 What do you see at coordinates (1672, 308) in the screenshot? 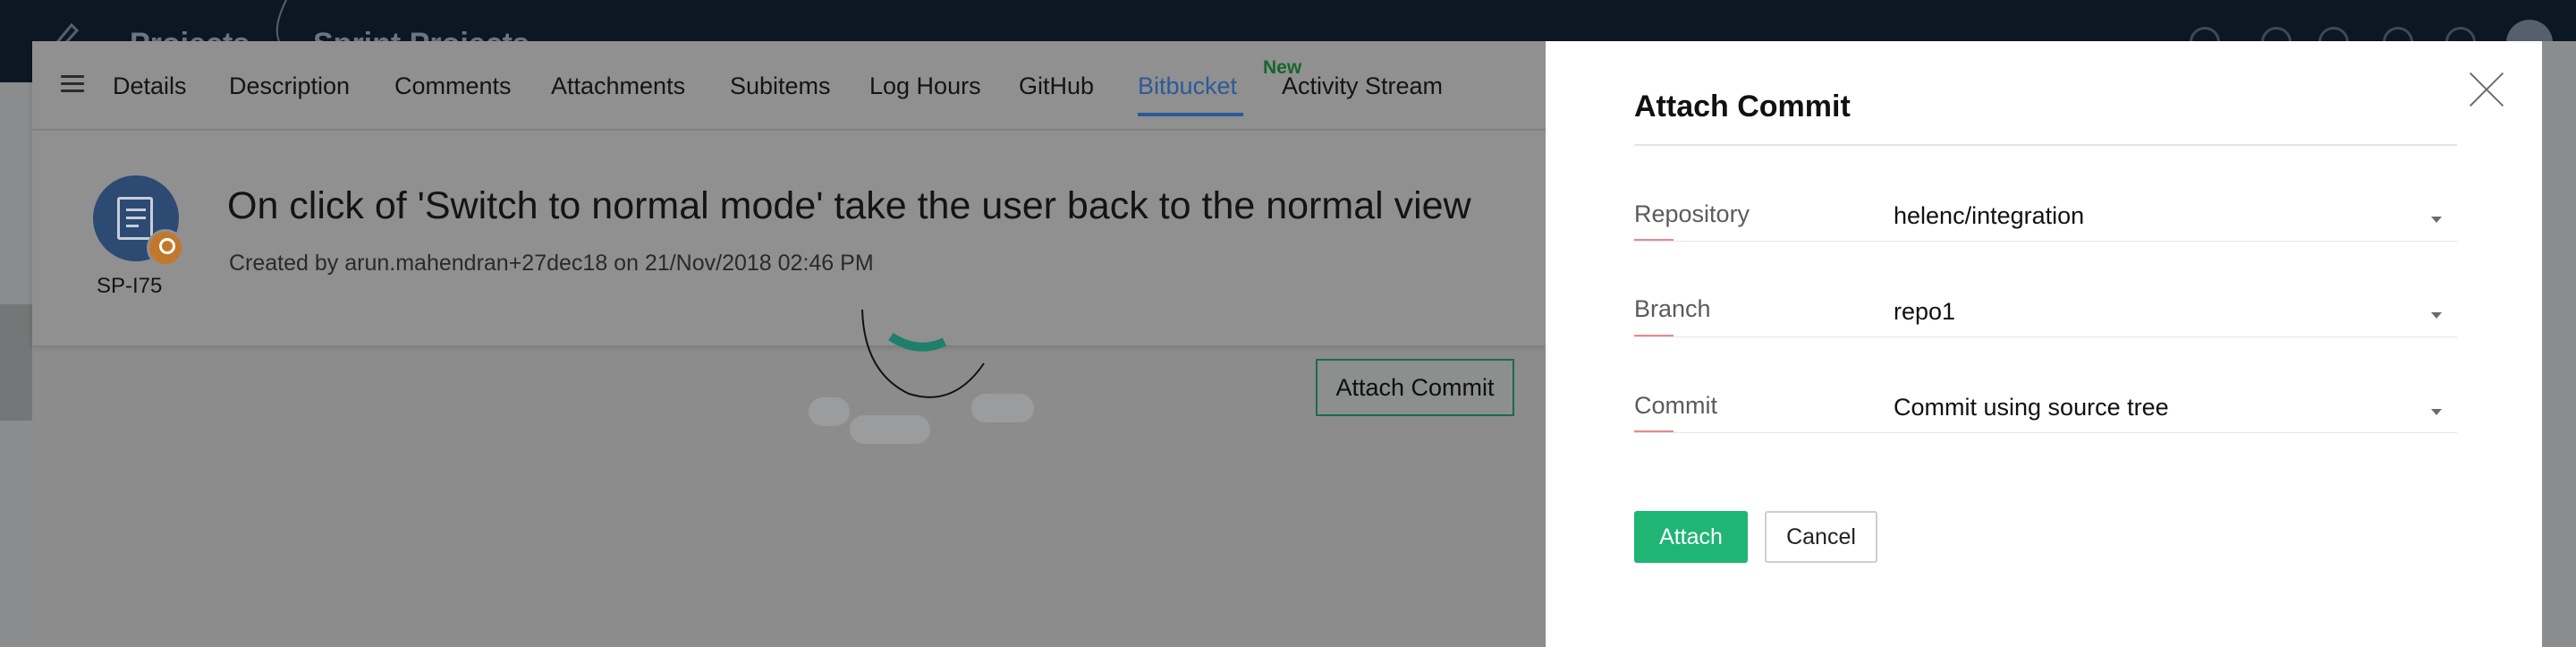
I see `branch-label: Branch` at bounding box center [1672, 308].